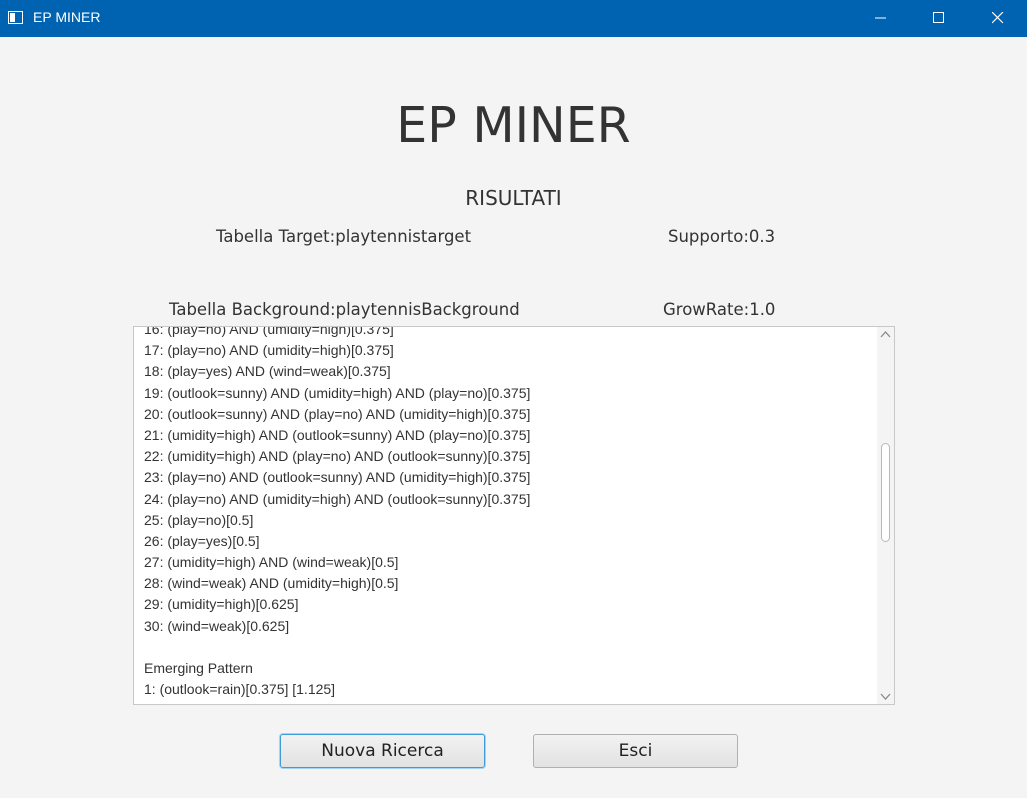 Image resolution: width=1027 pixels, height=798 pixels. Describe the element at coordinates (271, 562) in the screenshot. I see `result-line: 27: (umidity=high) AND (wind=weak)[0.5]` at that location.